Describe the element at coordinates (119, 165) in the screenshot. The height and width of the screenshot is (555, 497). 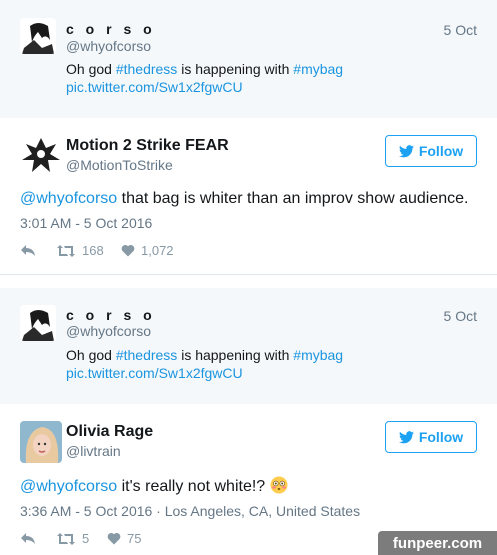
I see `user-handle: @MotionToStrike` at that location.